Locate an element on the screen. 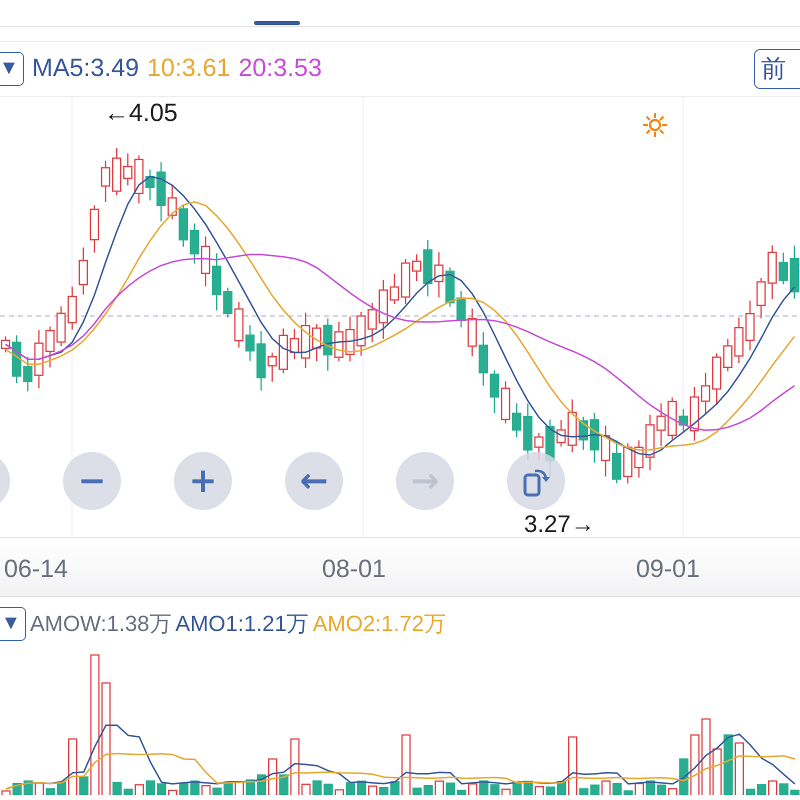 Image resolution: width=800 pixels, height=800 pixels. date-label: 09-01 is located at coordinates (668, 569).